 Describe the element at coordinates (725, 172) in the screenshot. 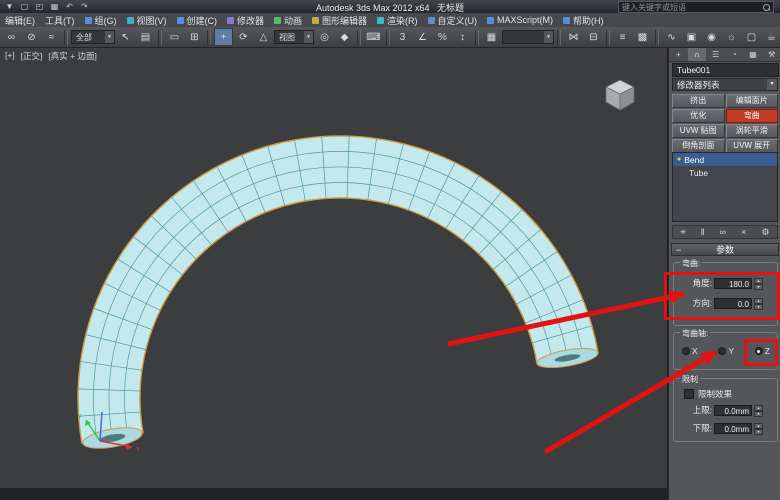

I see `stack-item-tube: Tube` at that location.